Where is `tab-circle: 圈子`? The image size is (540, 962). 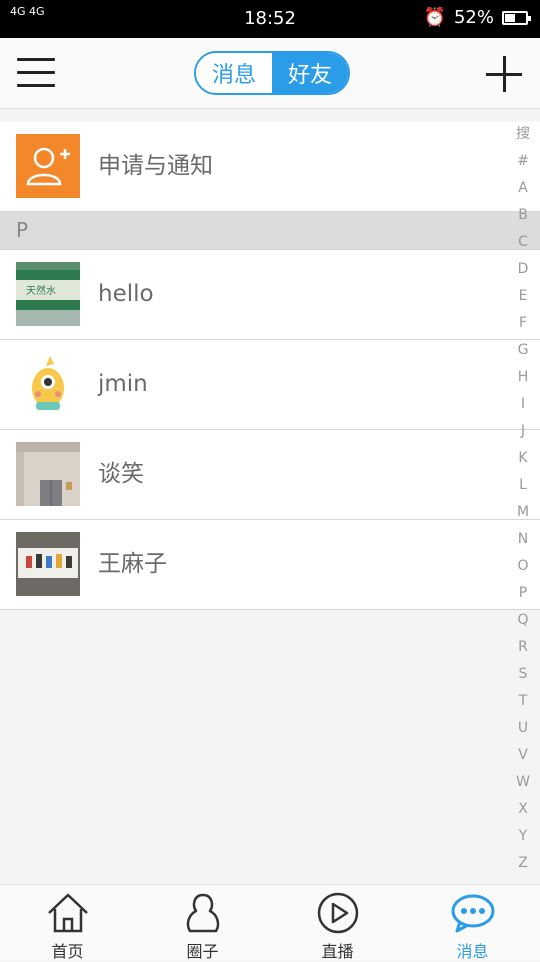 tab-circle: 圈子 is located at coordinates (202, 923).